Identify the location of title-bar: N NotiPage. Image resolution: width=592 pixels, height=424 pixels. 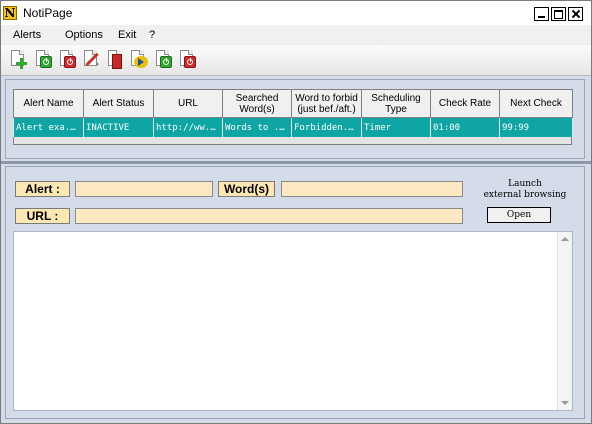
(296, 13).